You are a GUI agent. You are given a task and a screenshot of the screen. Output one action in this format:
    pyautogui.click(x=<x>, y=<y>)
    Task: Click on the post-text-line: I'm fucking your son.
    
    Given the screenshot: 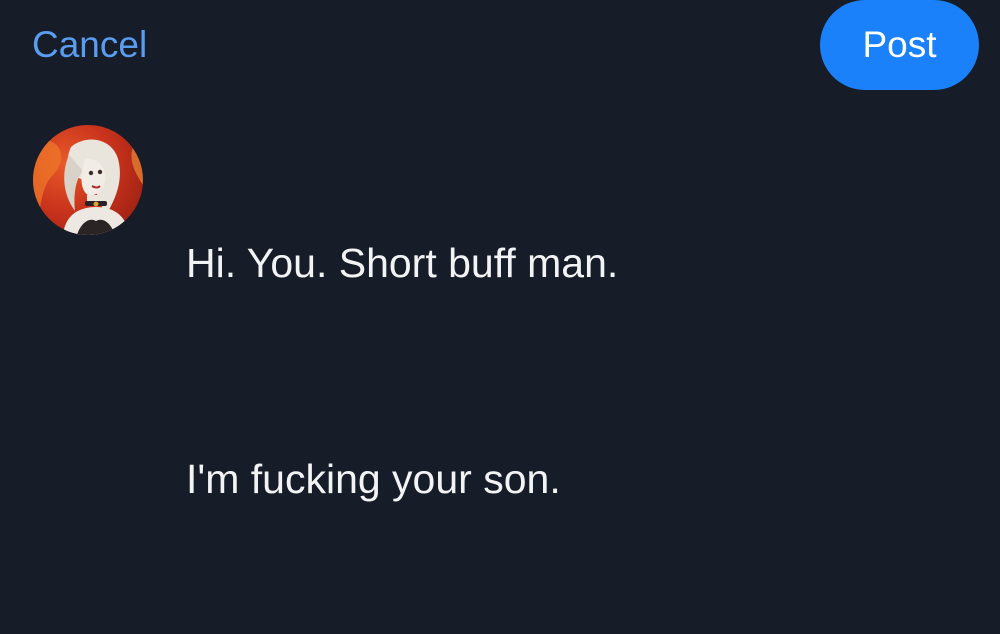 What is the action you would take?
    pyautogui.click(x=373, y=479)
    